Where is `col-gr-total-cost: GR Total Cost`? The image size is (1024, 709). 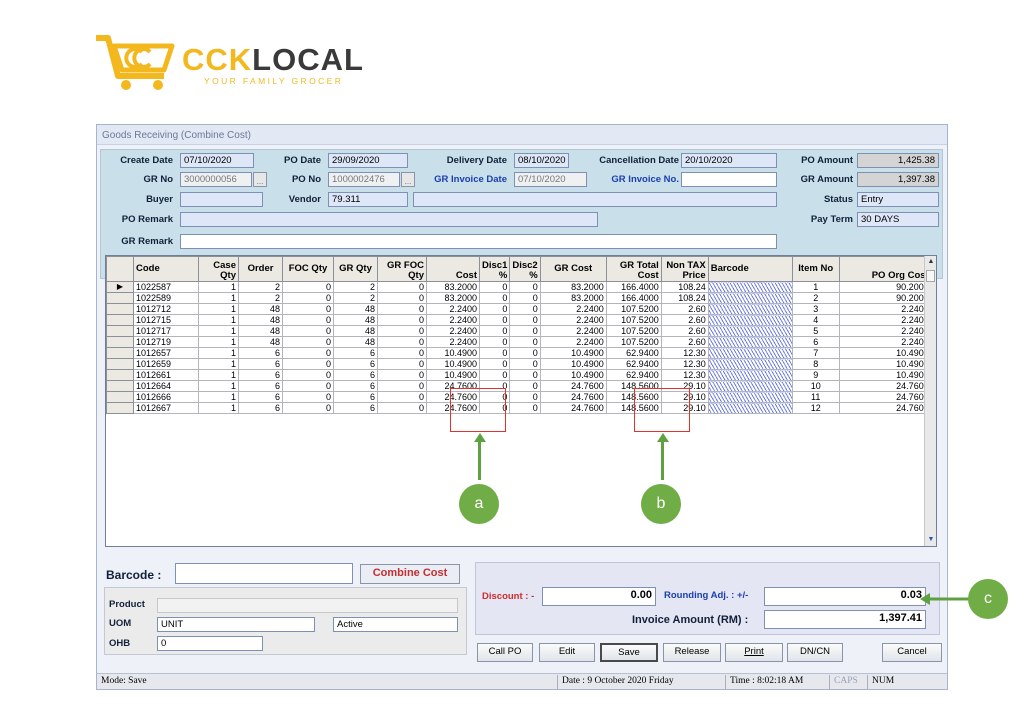 col-gr-total-cost: GR Total Cost is located at coordinates (633, 269).